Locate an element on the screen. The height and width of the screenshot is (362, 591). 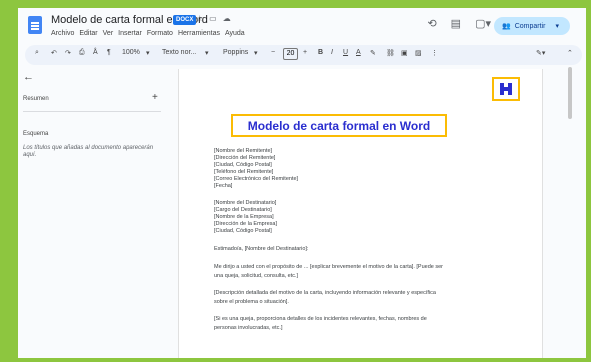
share-label: Compartir is located at coordinates (530, 26).